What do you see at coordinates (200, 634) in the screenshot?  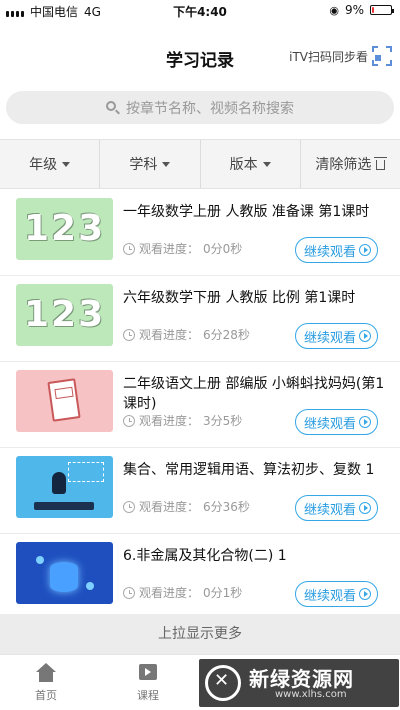 I see `load-more-hint: 上拉显示更多` at bounding box center [200, 634].